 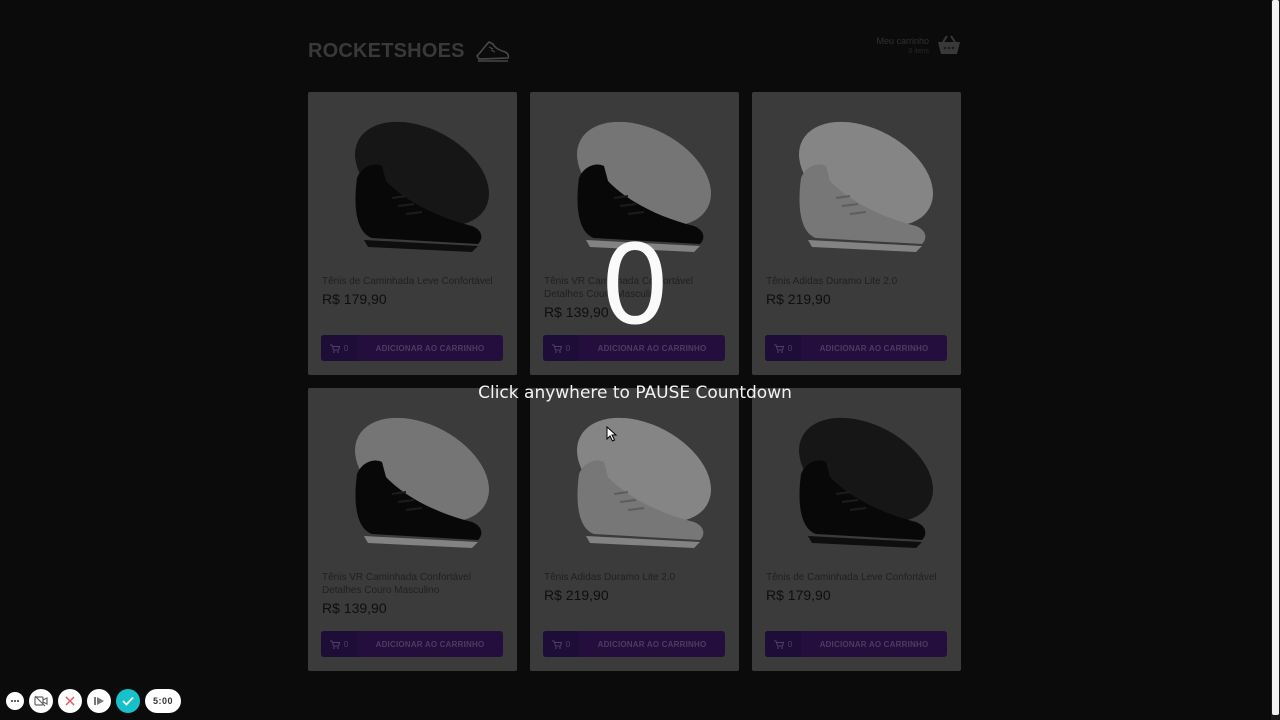 I want to click on recording-timer: 5:00, so click(x=163, y=701).